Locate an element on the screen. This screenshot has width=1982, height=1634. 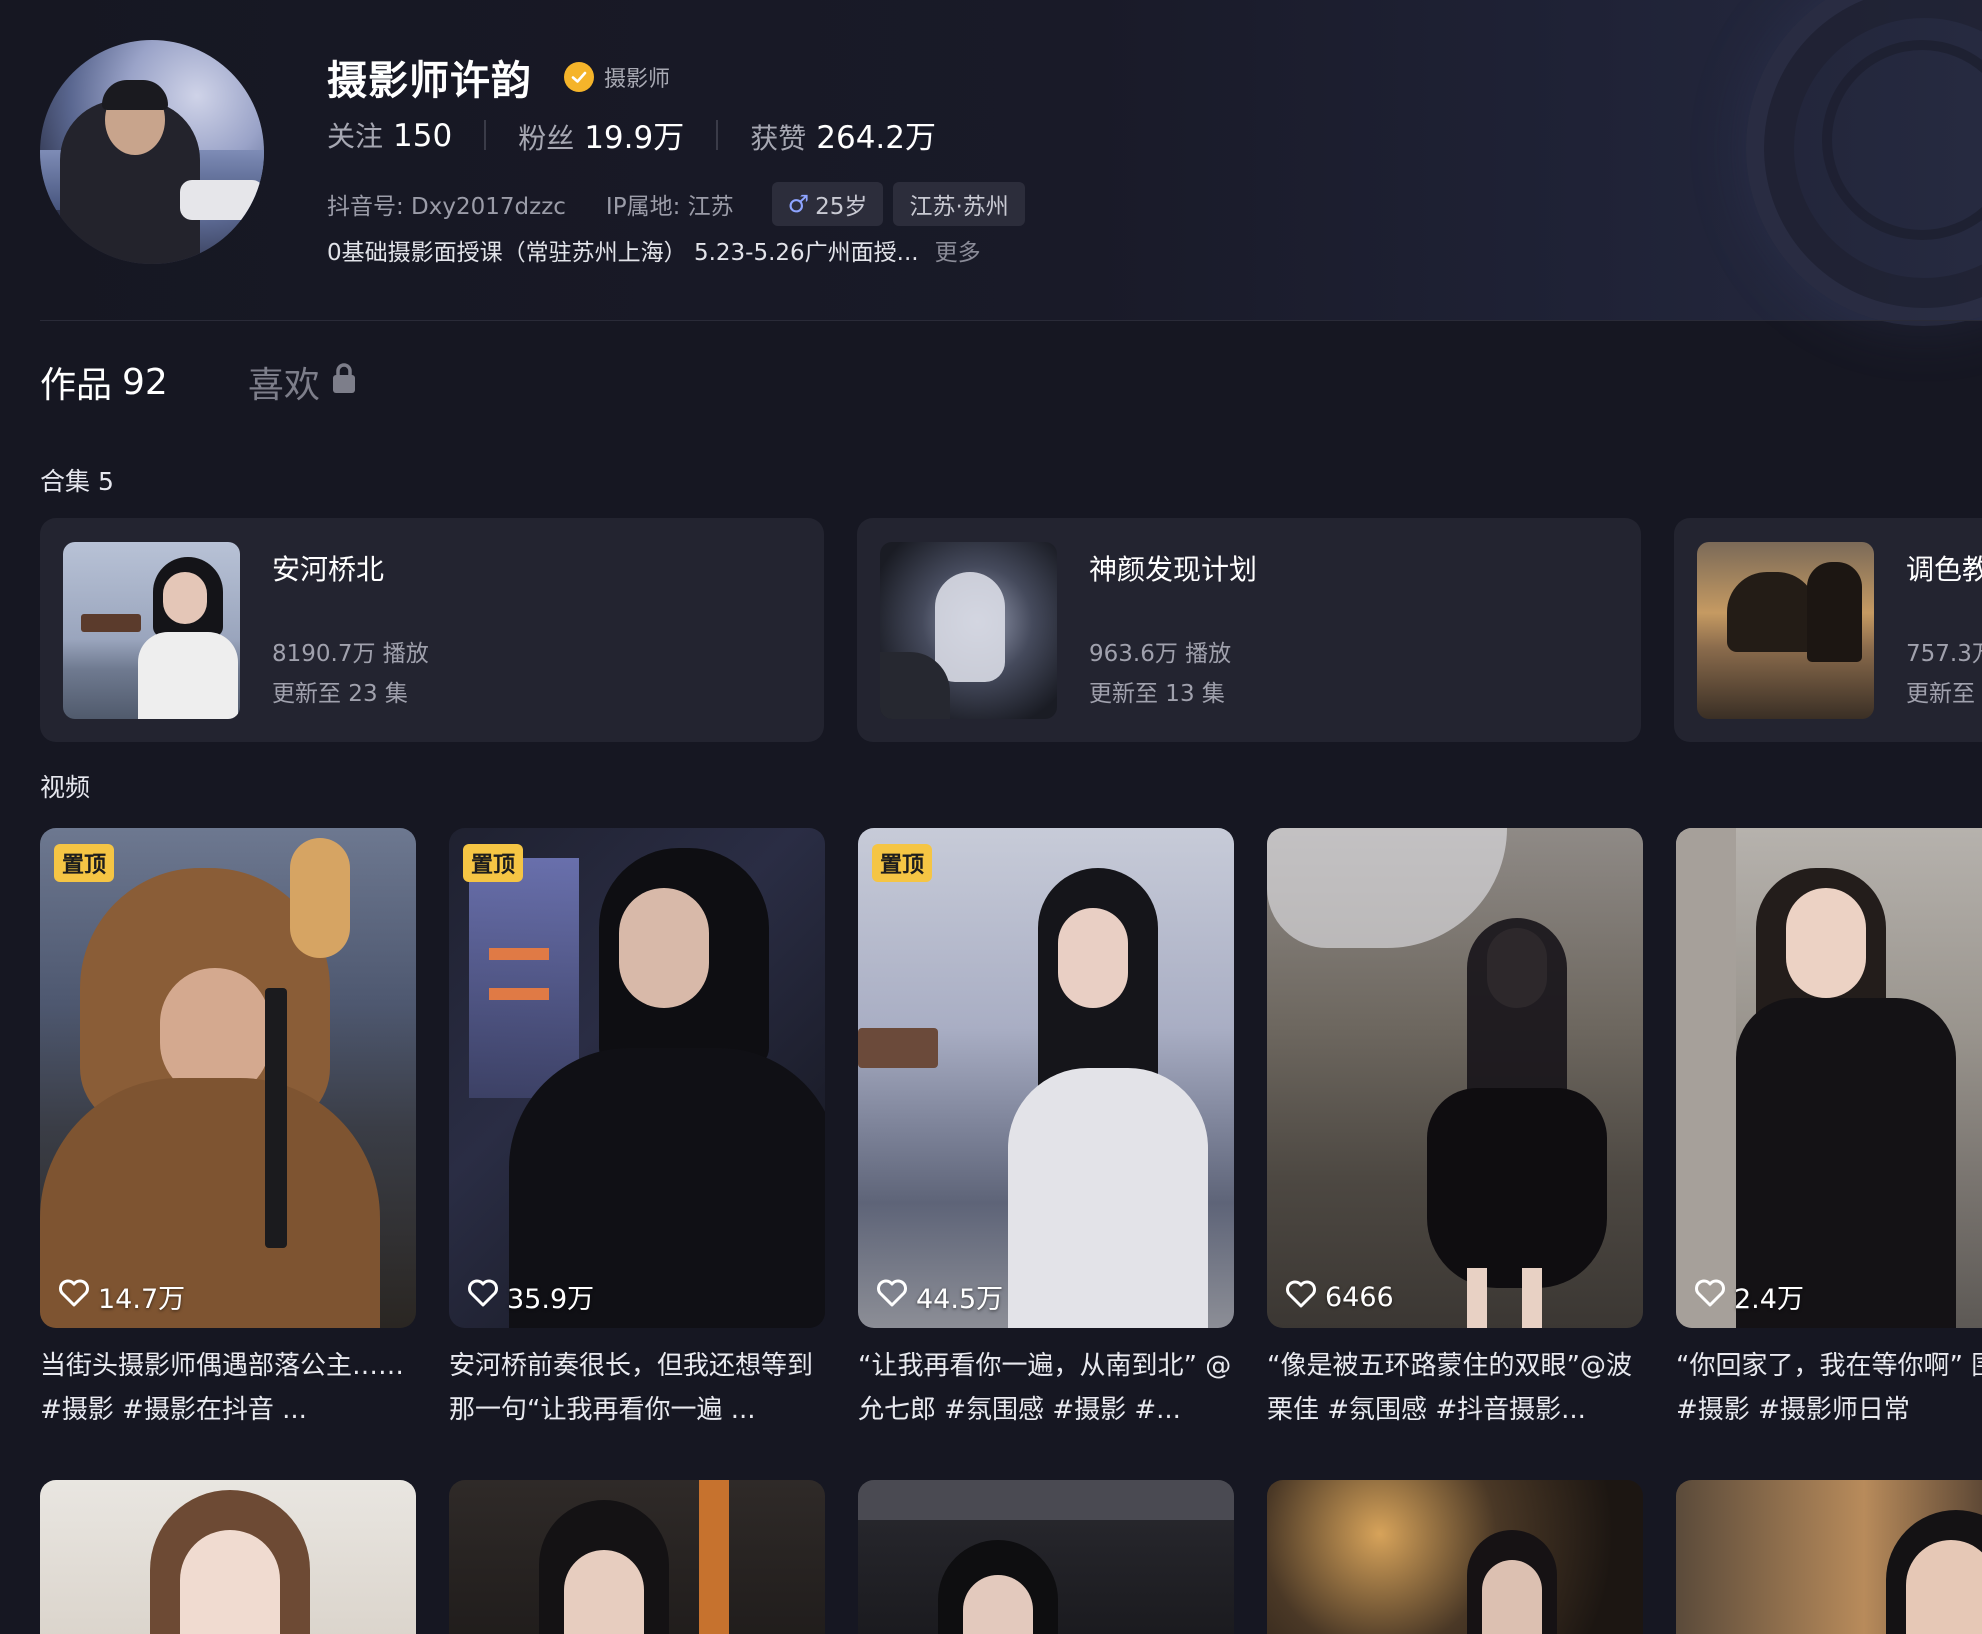
stats-row: 关注 150 粉丝 19.9万 获赞 264.2万 is located at coordinates (631, 134).